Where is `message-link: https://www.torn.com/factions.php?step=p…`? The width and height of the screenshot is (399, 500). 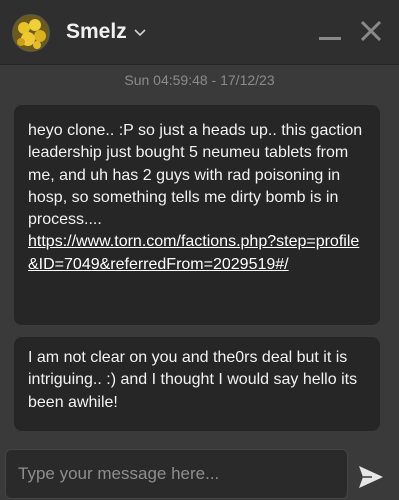 message-link: https://www.torn.com/factions.php?step=p… is located at coordinates (197, 253).